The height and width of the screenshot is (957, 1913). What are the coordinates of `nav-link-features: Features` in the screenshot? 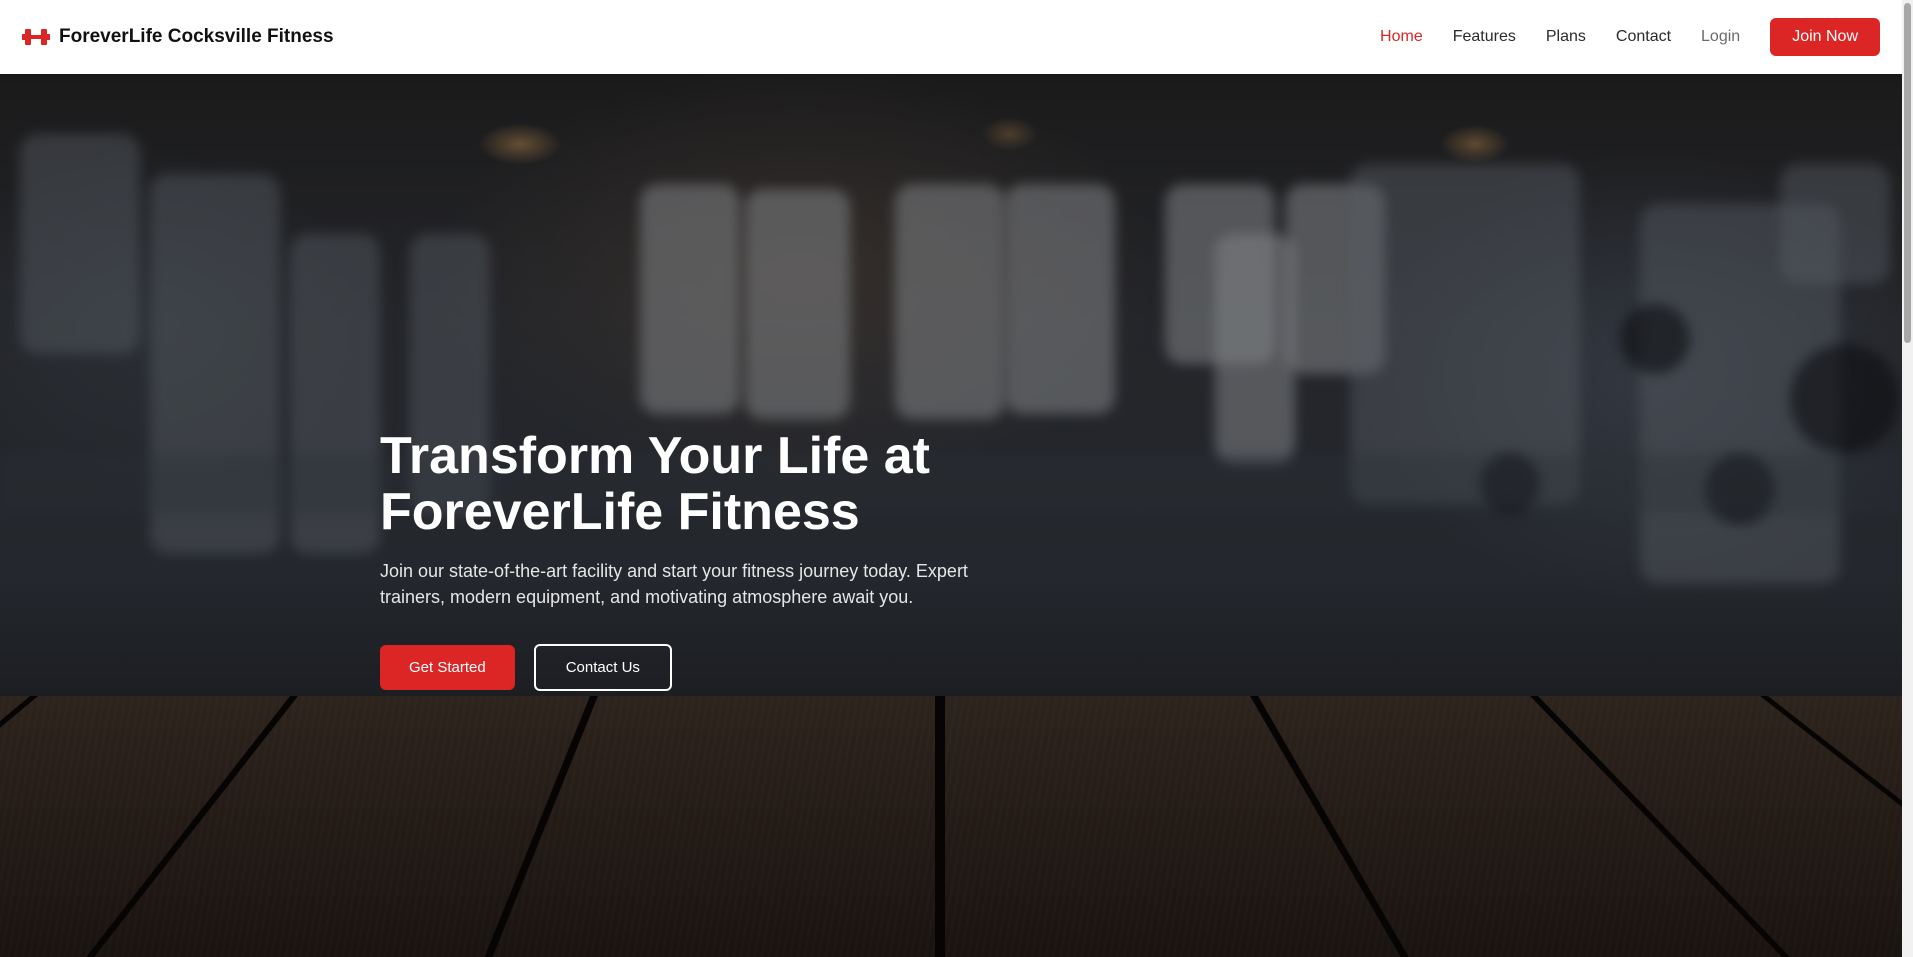 It's located at (1484, 37).